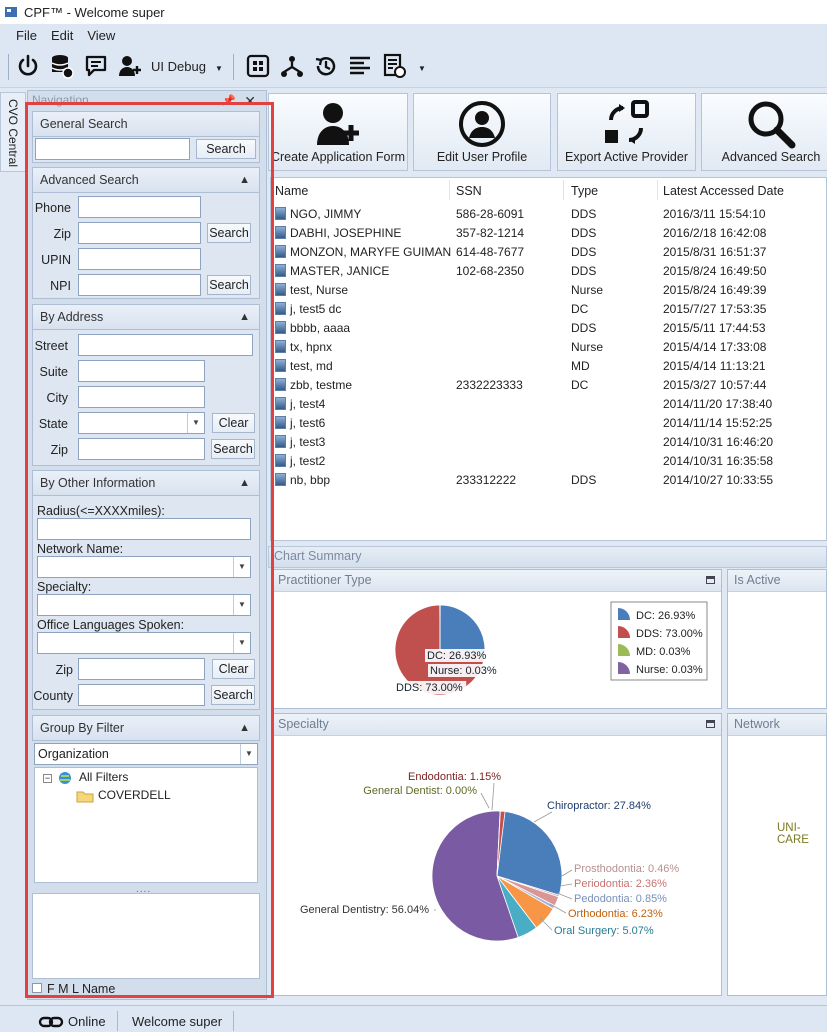 The image size is (827, 1032). I want to click on other-clear-button: Clear, so click(233, 669).